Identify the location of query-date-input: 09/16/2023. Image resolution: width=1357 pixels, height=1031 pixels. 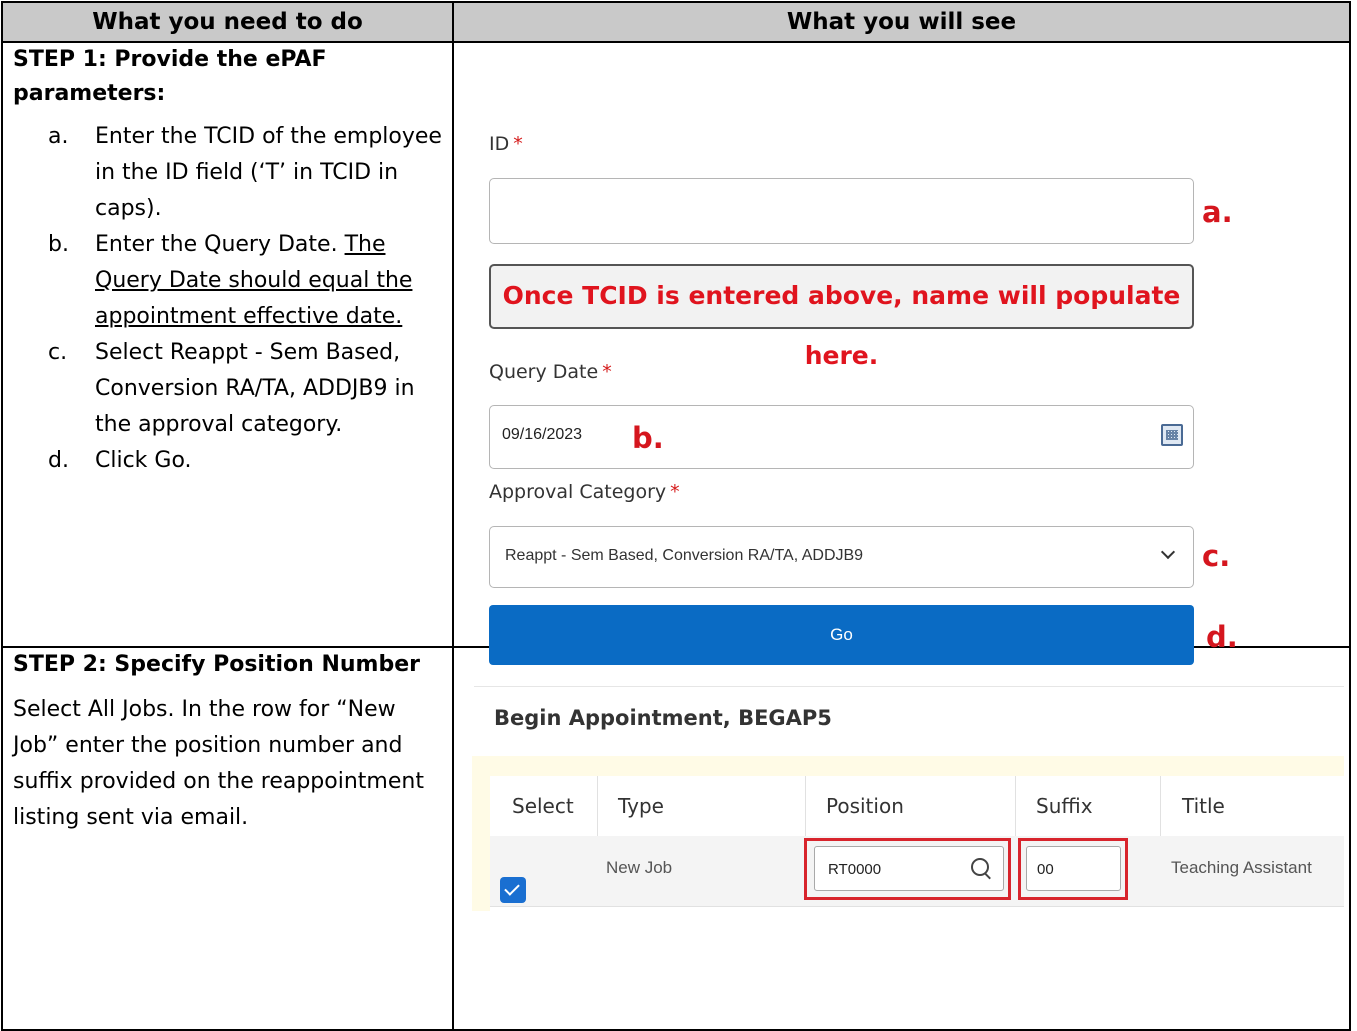
(841, 437).